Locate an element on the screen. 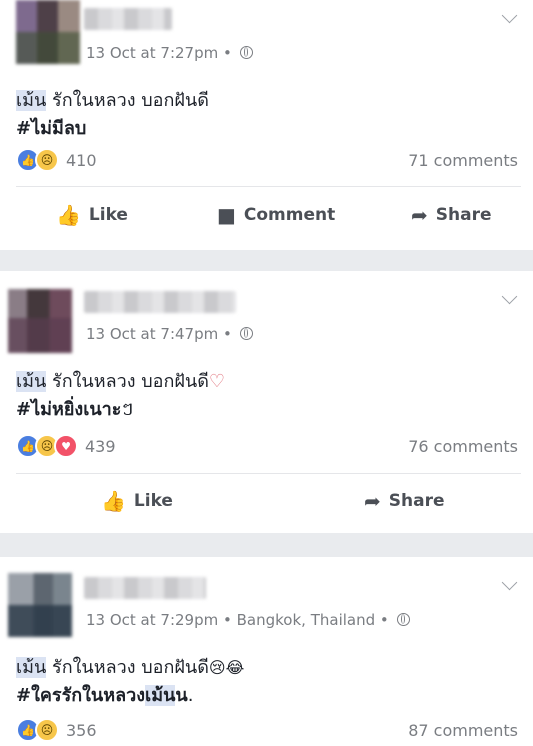 The width and height of the screenshot is (533, 746). hashtag: #ไม่มีลบ is located at coordinates (51, 128).